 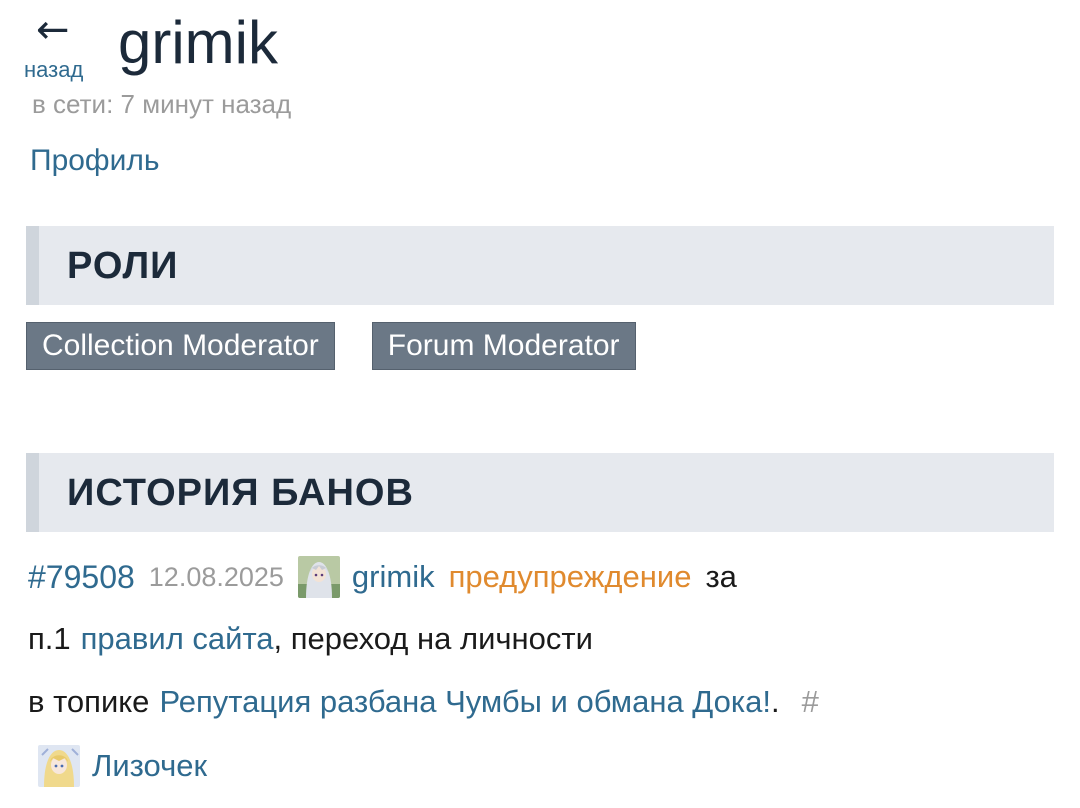 What do you see at coordinates (775, 701) in the screenshot?
I see `topic-suffix: .` at bounding box center [775, 701].